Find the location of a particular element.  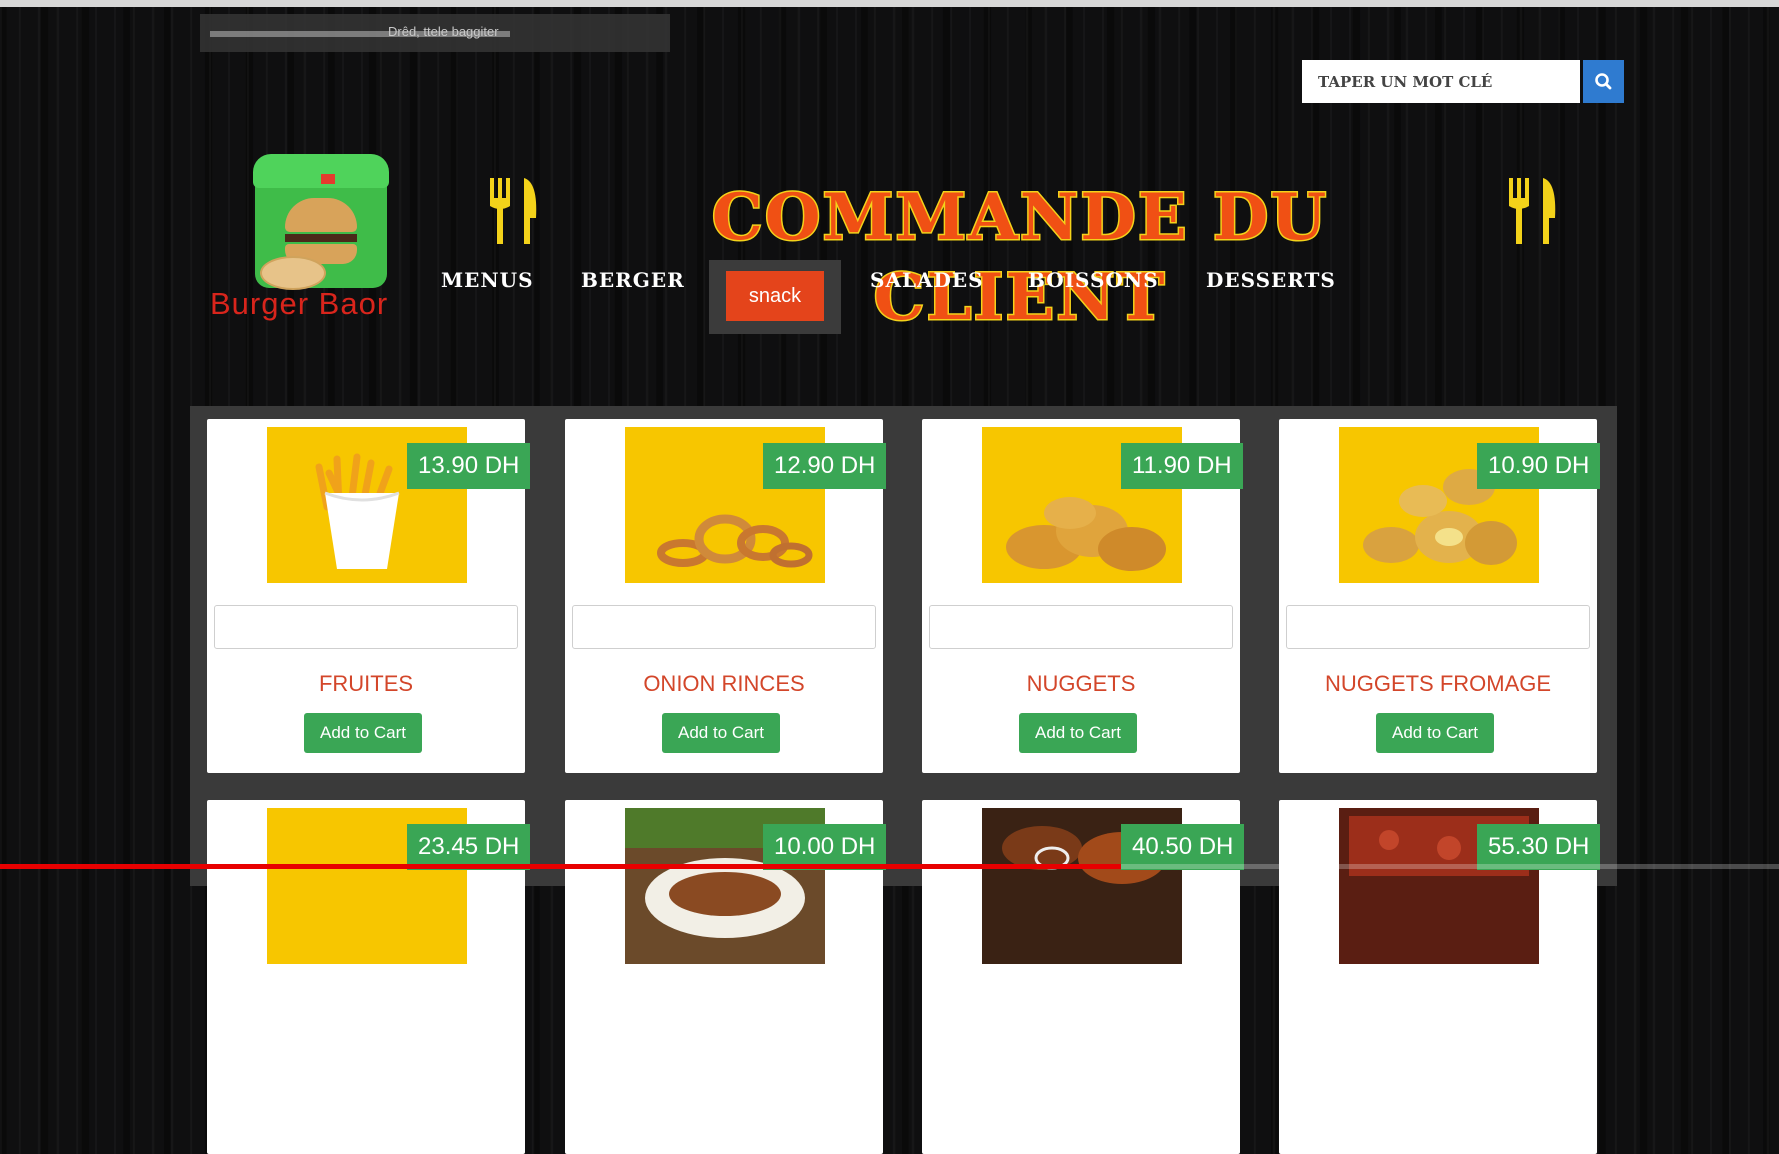

product-name: FRUITES is located at coordinates (366, 683).